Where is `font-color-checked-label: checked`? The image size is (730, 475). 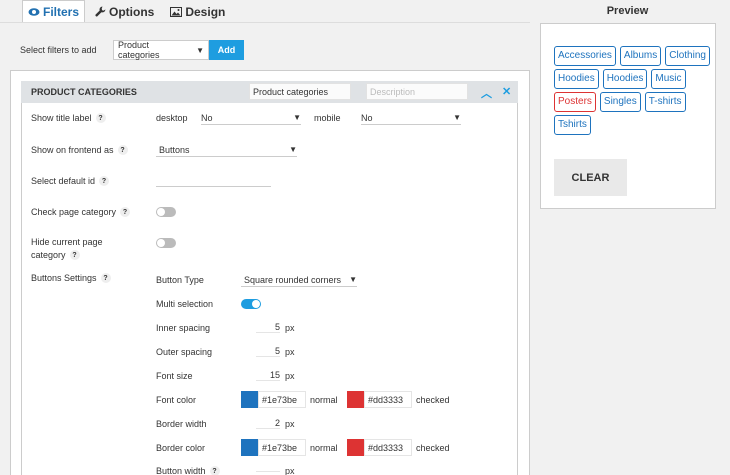
font-color-checked-label: checked is located at coordinates (433, 400).